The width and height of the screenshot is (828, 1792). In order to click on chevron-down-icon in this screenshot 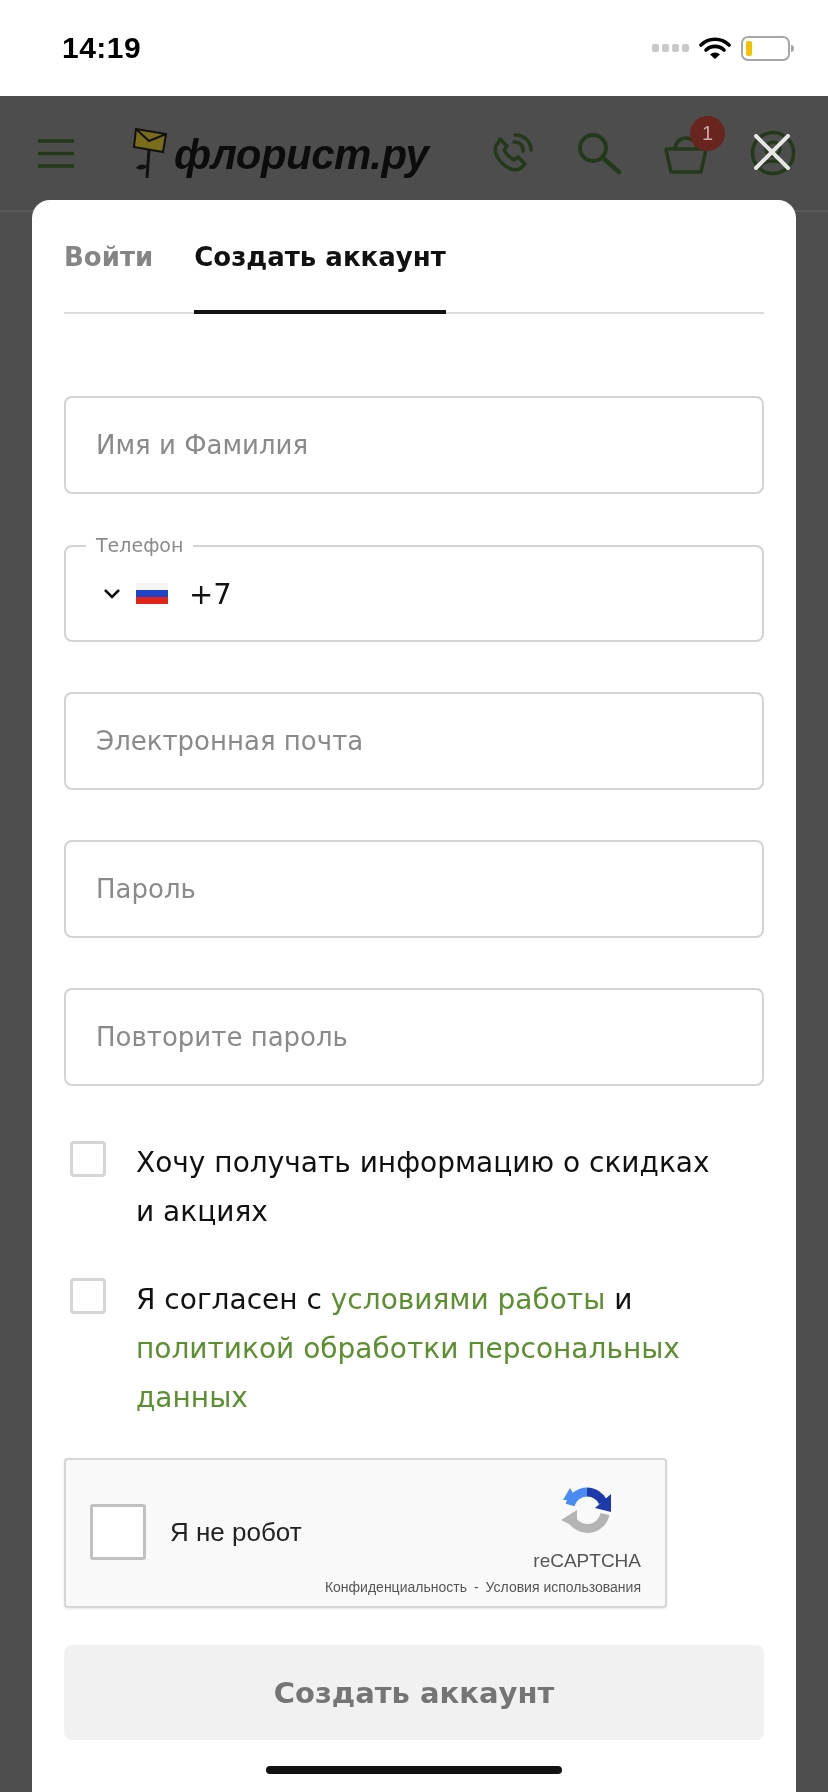, I will do `click(112, 593)`.